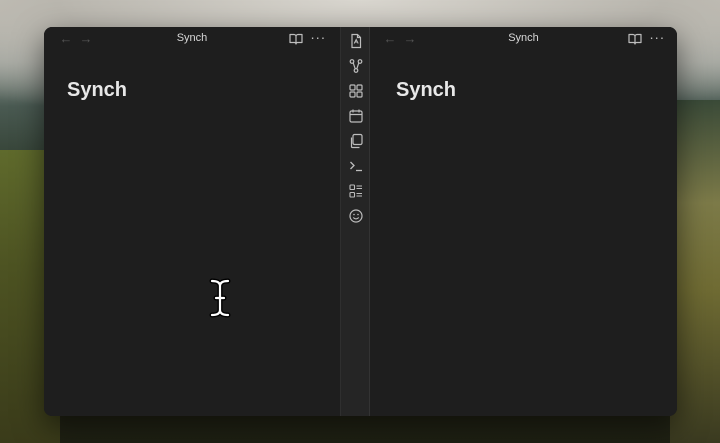 The height and width of the screenshot is (443, 720). I want to click on graph-view-icon, so click(356, 66).